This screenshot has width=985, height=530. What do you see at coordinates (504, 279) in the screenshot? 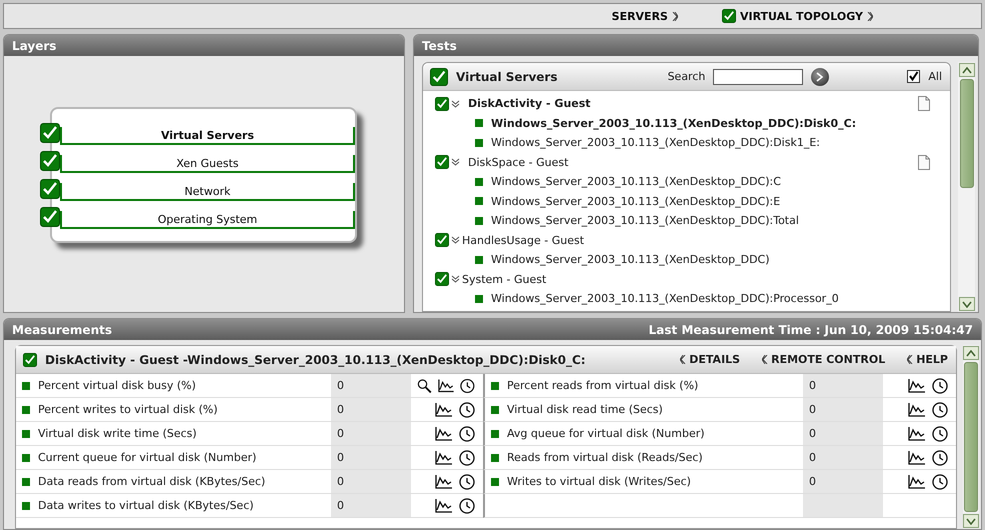
I see `test-group: System - Guest` at bounding box center [504, 279].